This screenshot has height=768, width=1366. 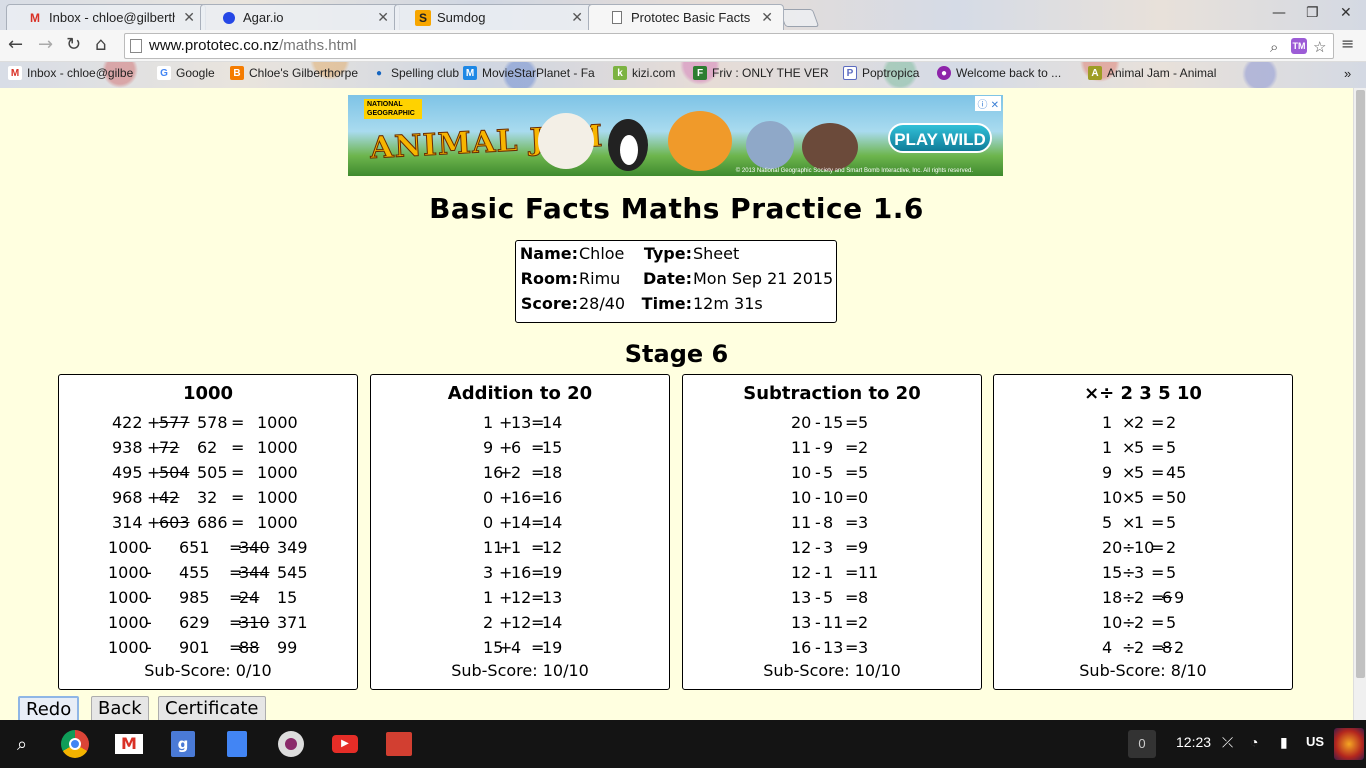 I want to click on address-bar: www.prototec.co.nz/maths.html ⌕ TM ☆, so click(x=729, y=46).